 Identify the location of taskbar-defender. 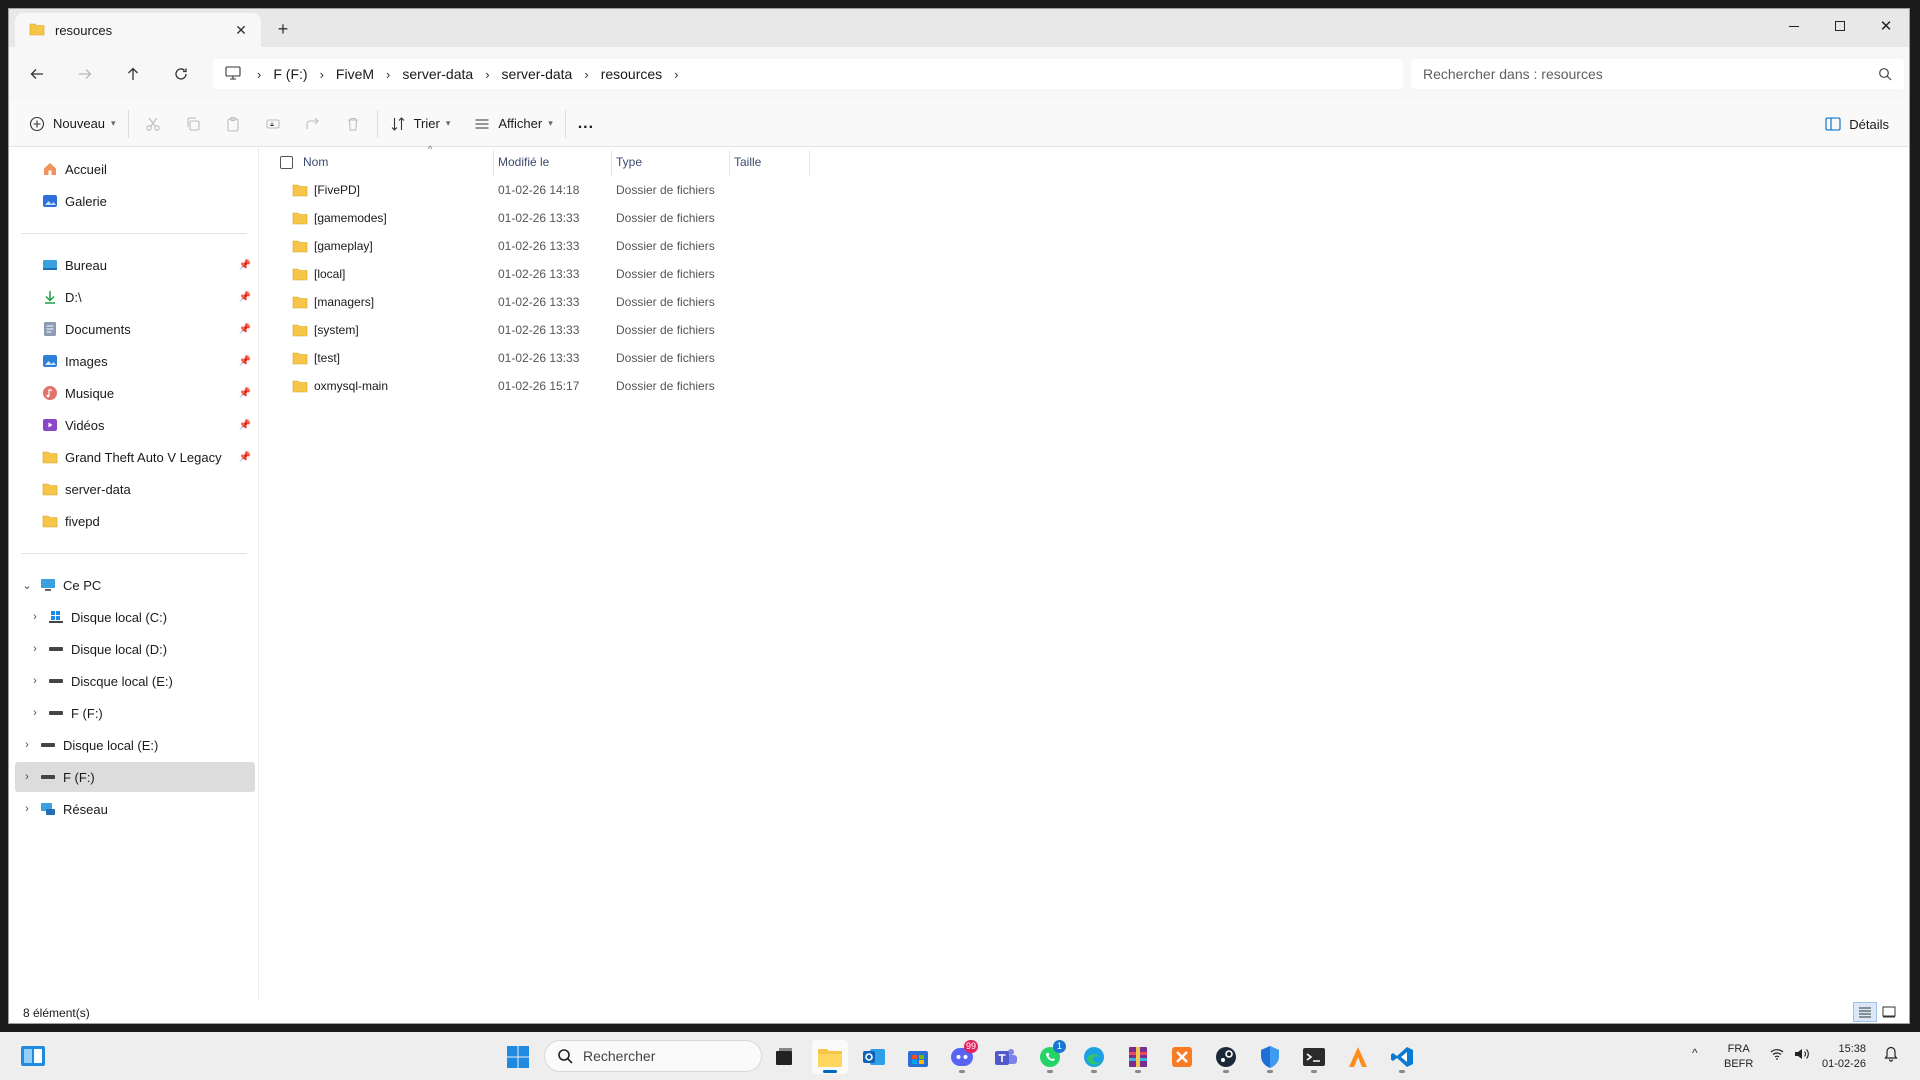
(1270, 1057).